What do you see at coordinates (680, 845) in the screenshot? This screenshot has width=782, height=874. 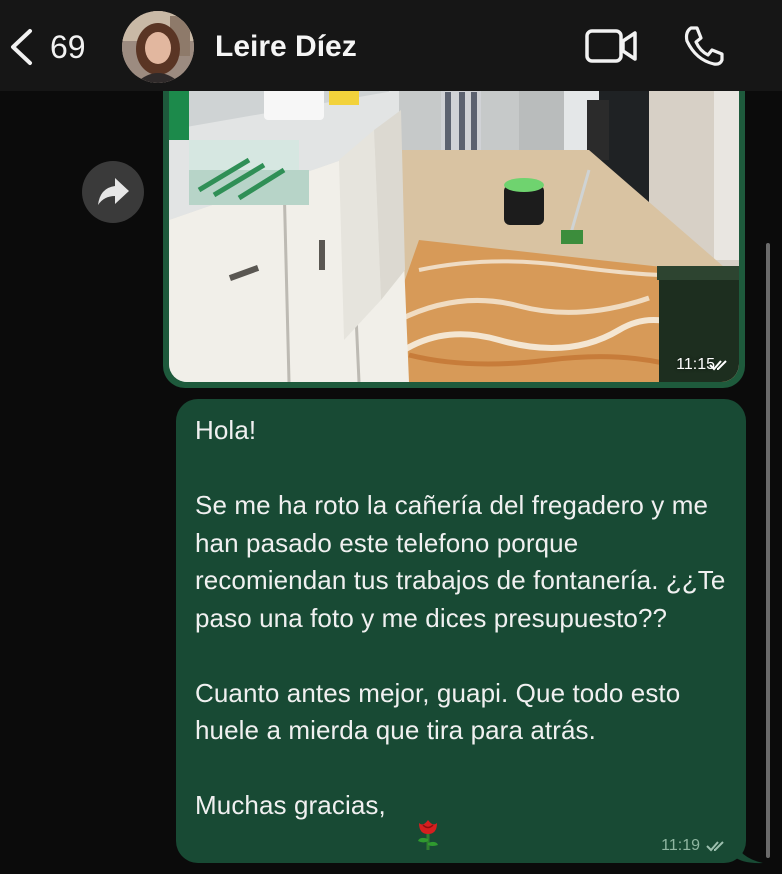 I see `message-timestamp: 11:19` at bounding box center [680, 845].